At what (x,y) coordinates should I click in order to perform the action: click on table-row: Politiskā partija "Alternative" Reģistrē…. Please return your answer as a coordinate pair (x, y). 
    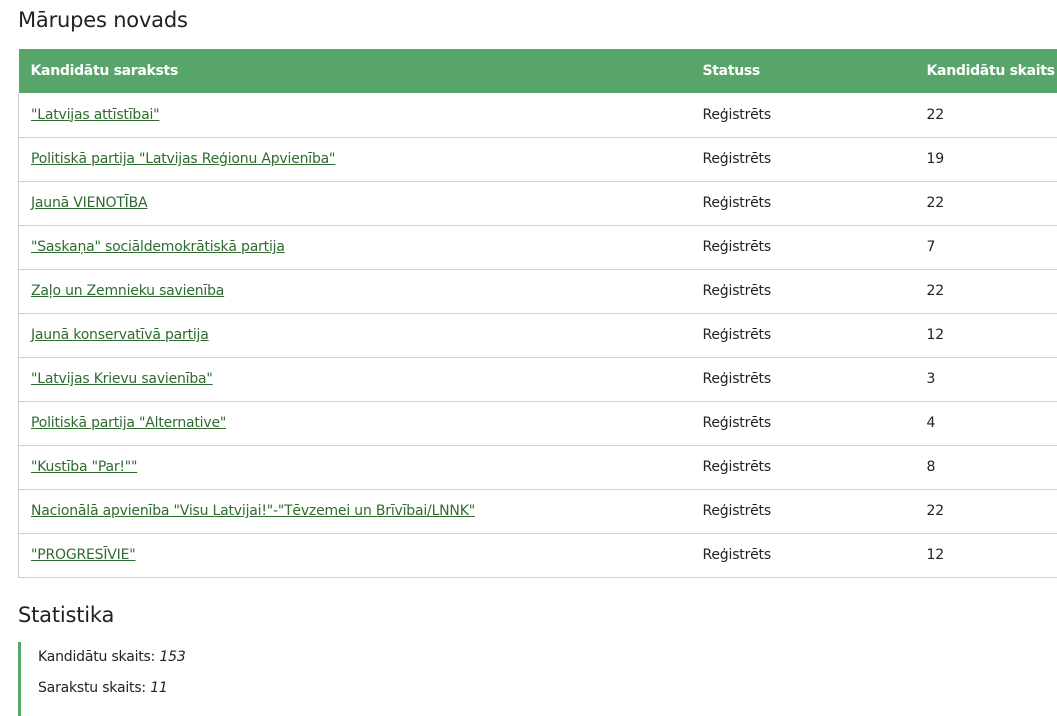
    Looking at the image, I should click on (537, 423).